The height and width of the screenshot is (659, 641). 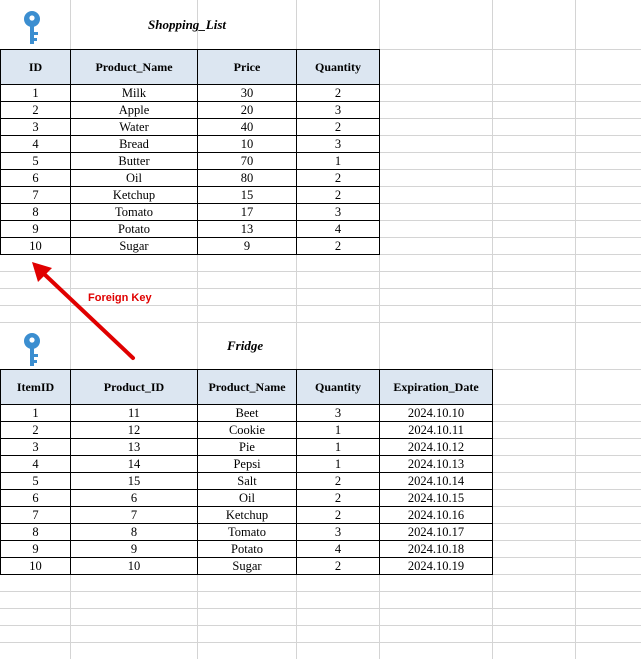 I want to click on table-cell: 2024.10.12, so click(x=436, y=447).